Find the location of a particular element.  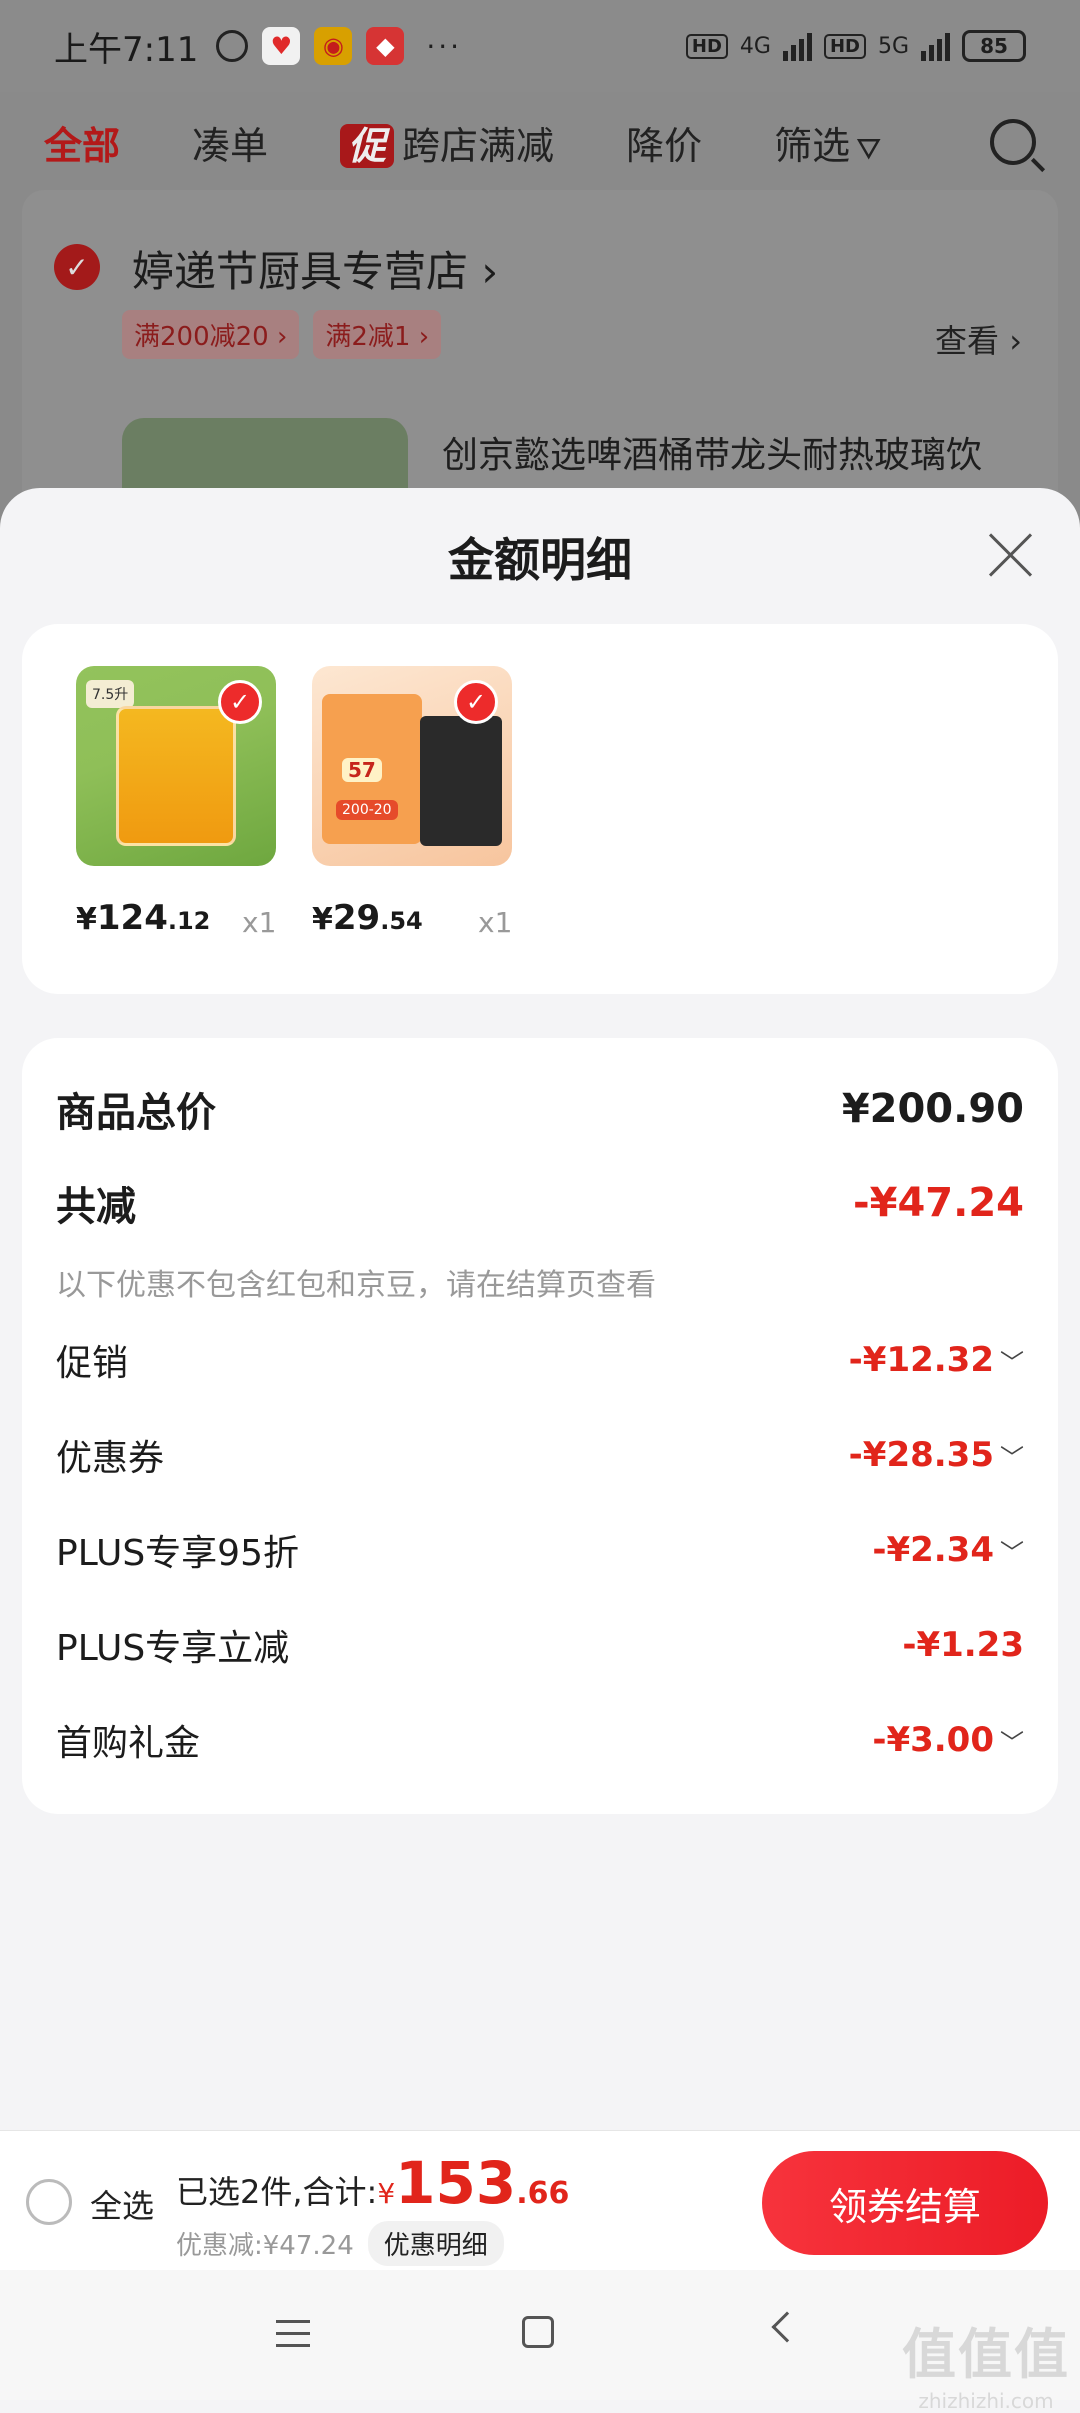

product-title: 创京懿选啤酒桶带龙头耐热玻璃饮 is located at coordinates (712, 452).